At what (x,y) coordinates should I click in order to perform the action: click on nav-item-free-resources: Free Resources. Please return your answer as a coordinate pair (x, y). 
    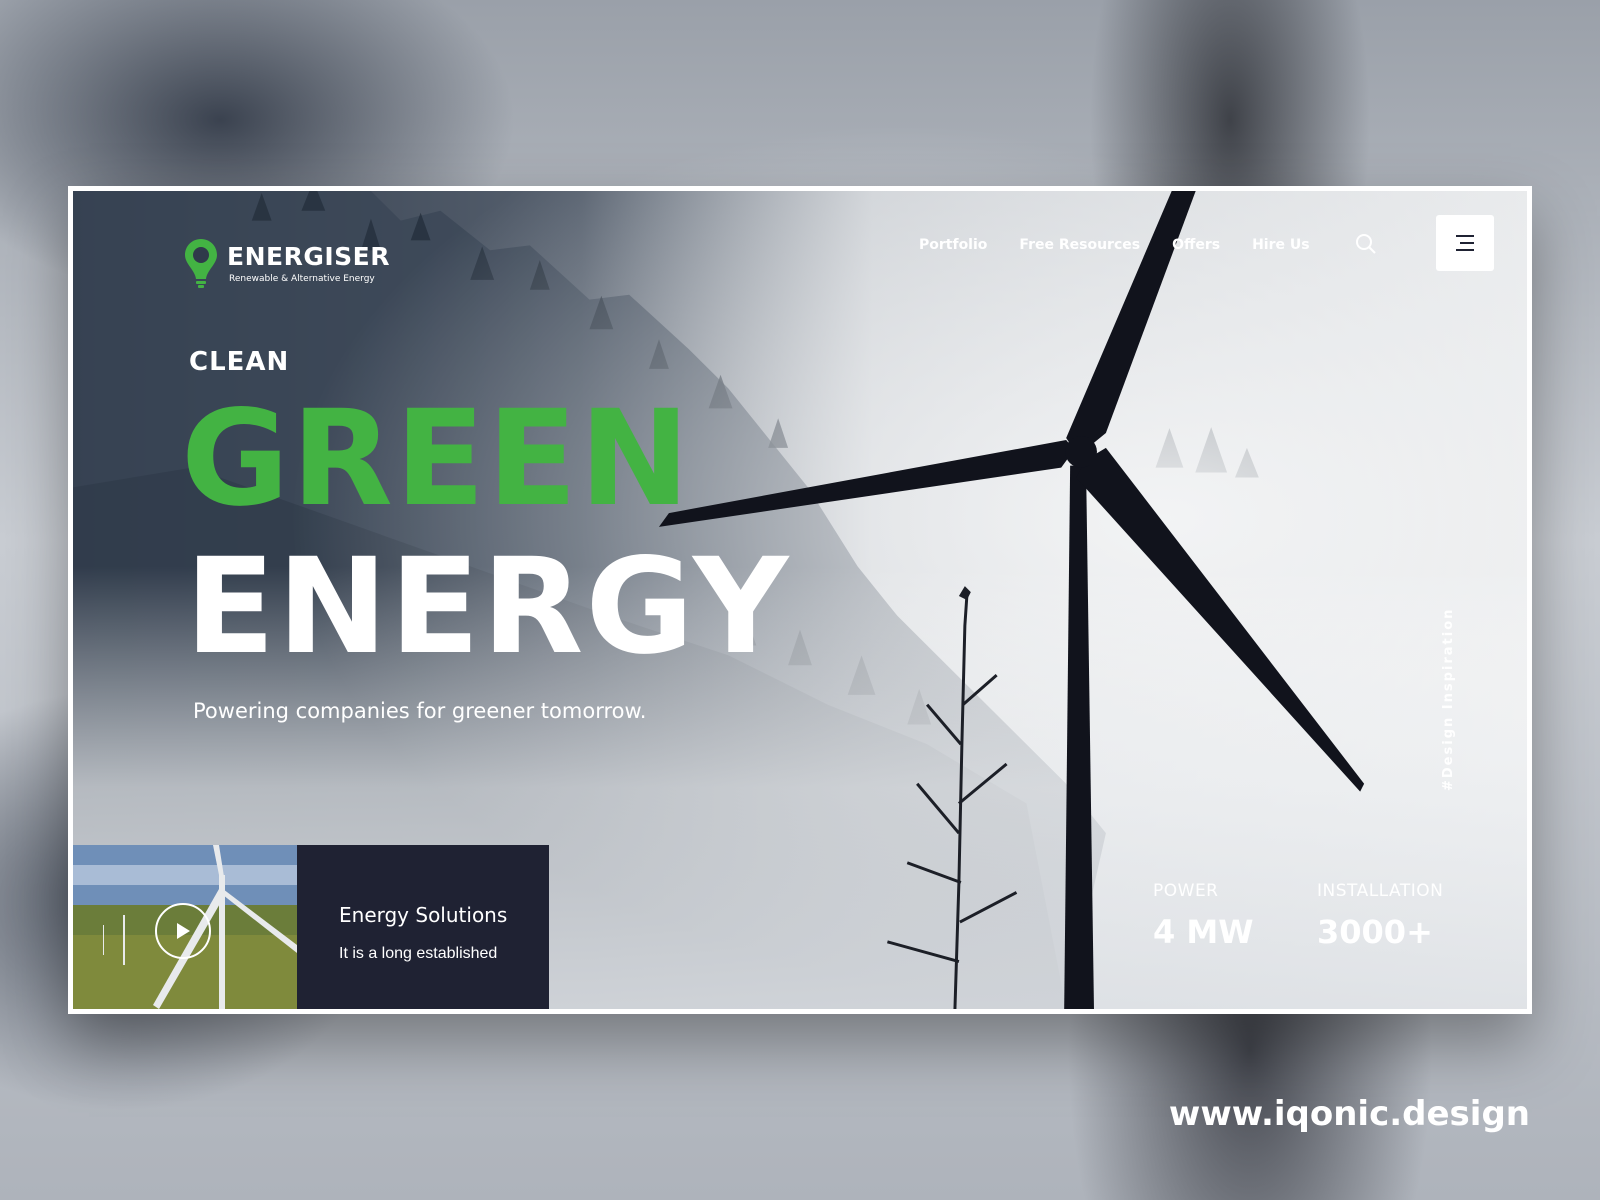
    Looking at the image, I should click on (1079, 245).